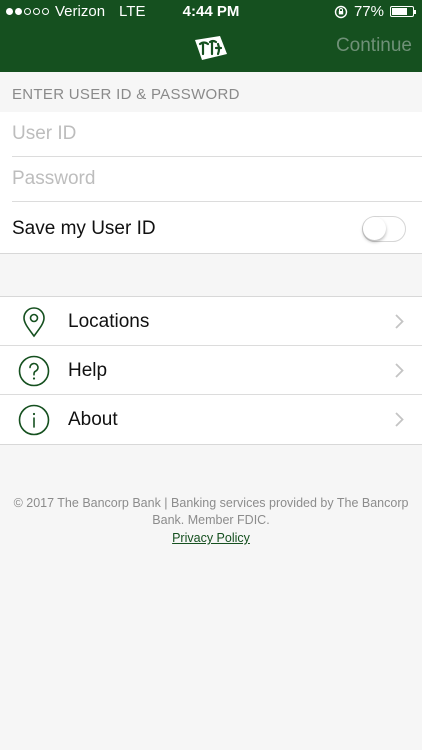  I want to click on question-icon, so click(34, 371).